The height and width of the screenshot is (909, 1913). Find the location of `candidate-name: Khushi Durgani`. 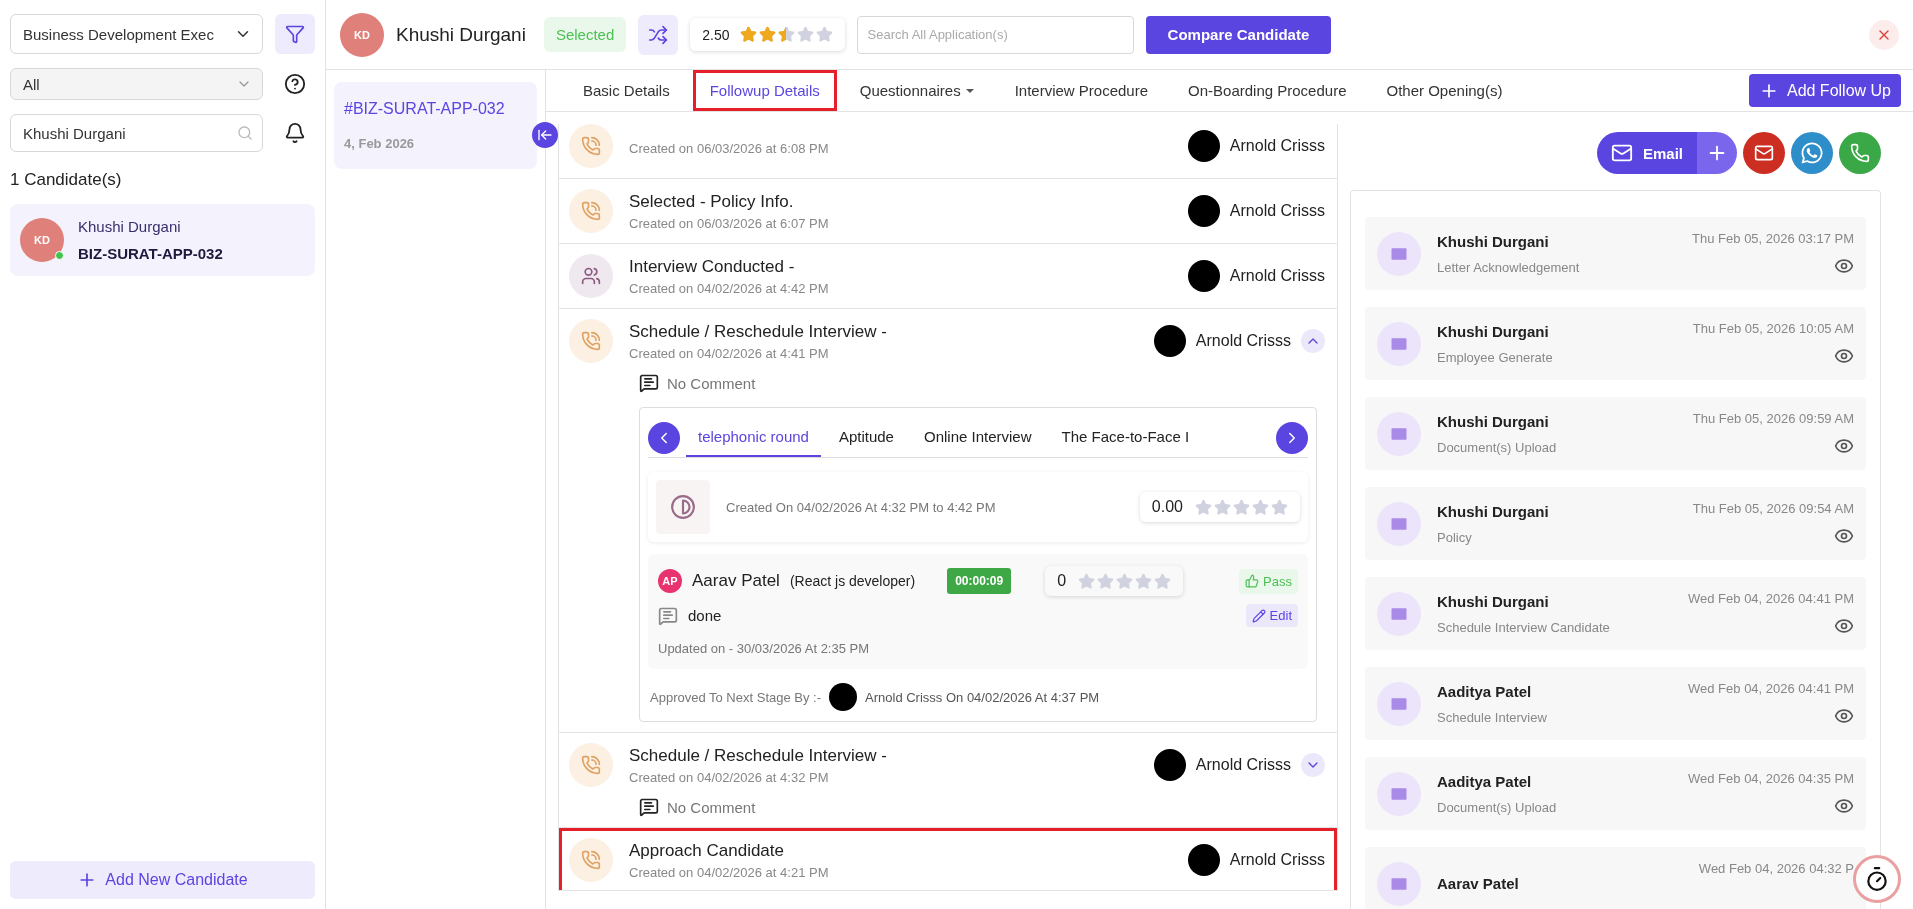

candidate-name: Khushi Durgani is located at coordinates (130, 226).